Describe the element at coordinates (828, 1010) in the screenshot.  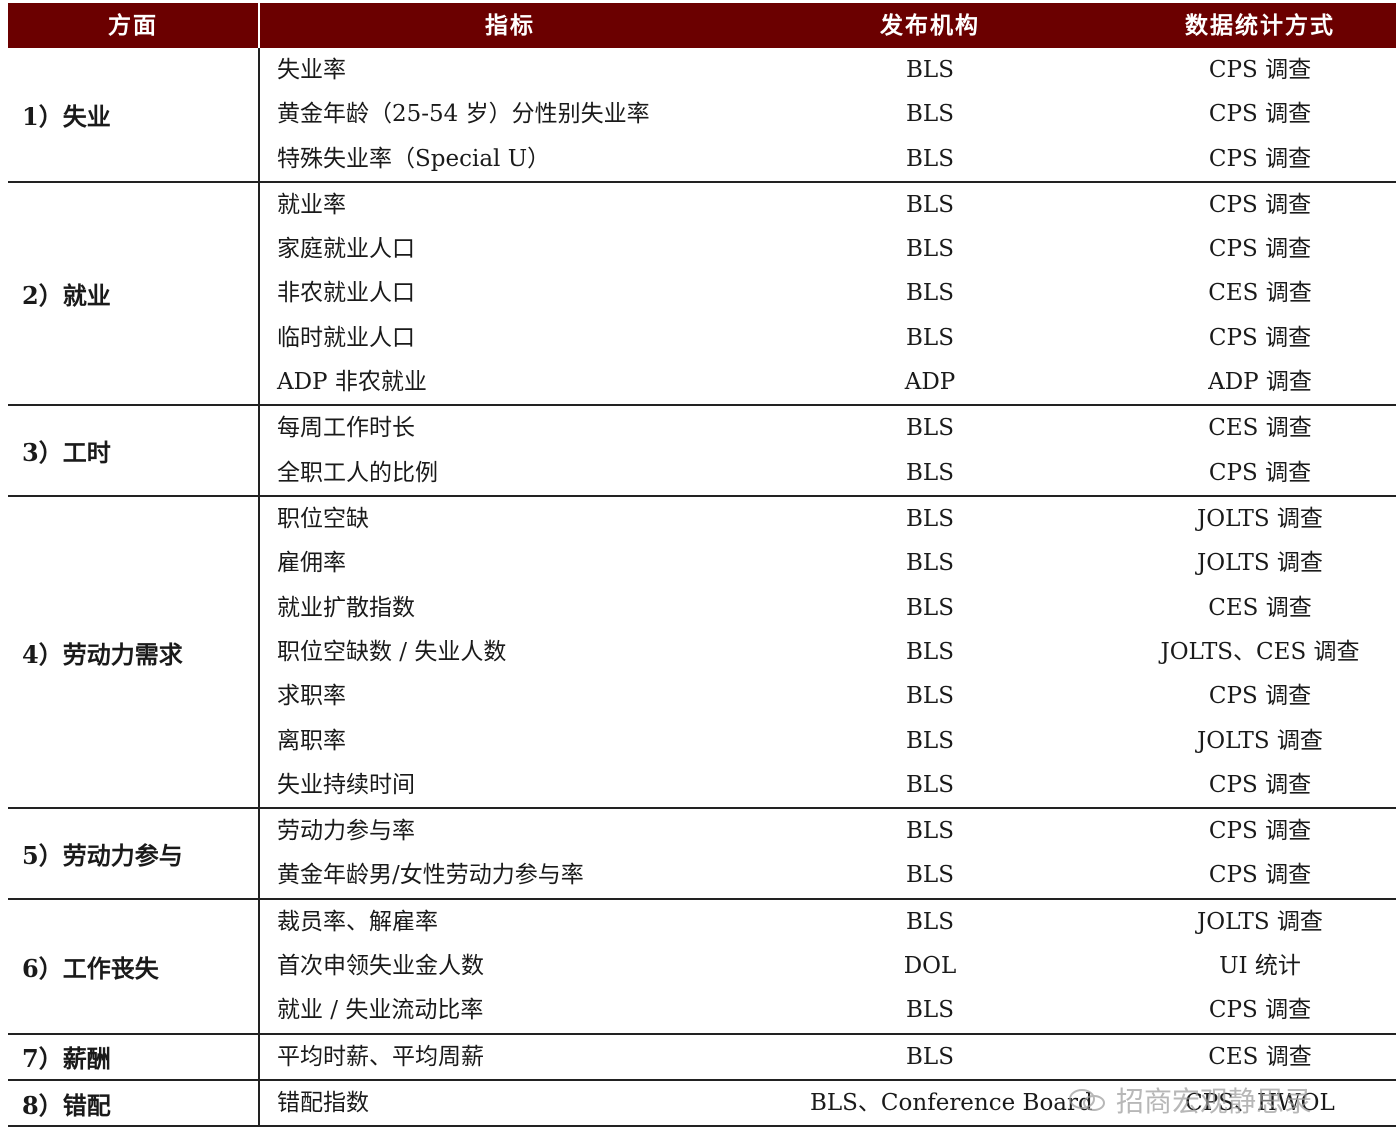
I see `table-row: 就业 / 失业流动比率 BLS CPS 调查` at that location.